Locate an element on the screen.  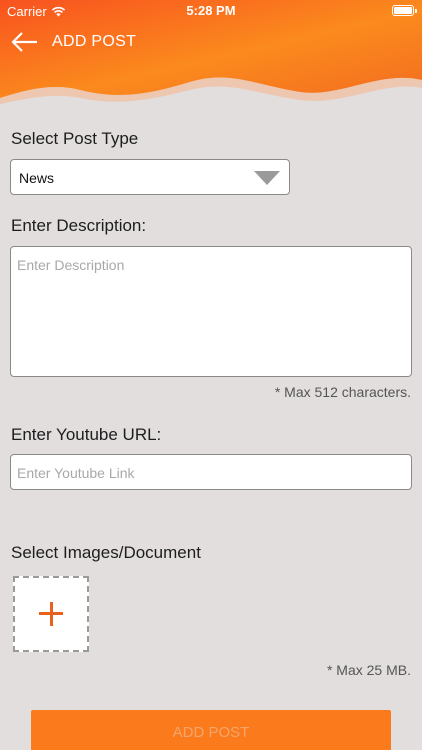
caret-down-icon is located at coordinates (267, 178).